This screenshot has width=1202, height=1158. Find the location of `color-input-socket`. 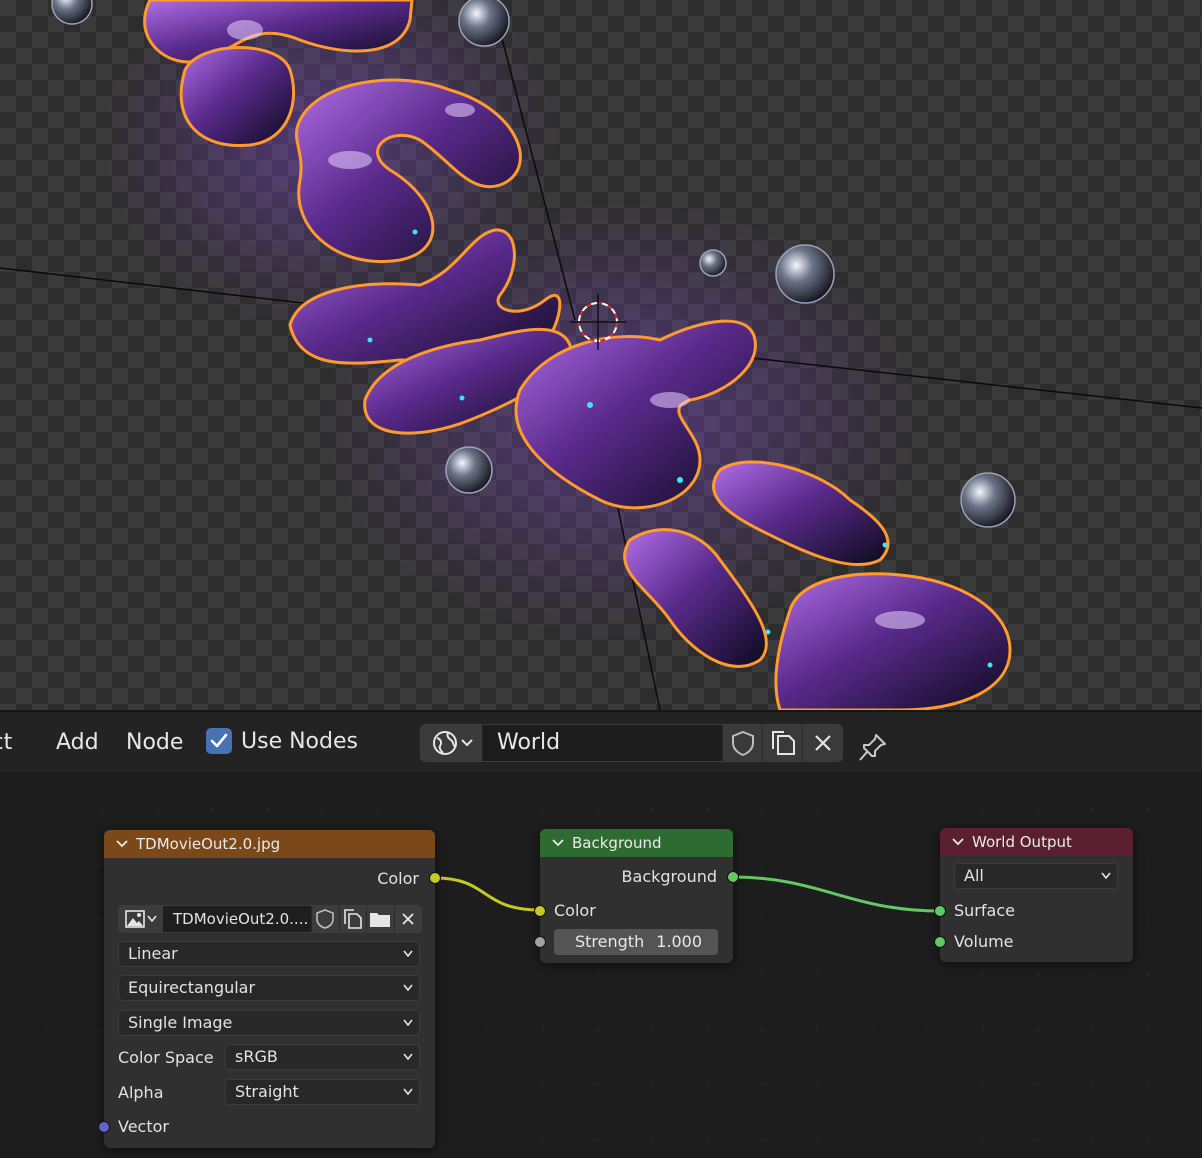

color-input-socket is located at coordinates (540, 911).